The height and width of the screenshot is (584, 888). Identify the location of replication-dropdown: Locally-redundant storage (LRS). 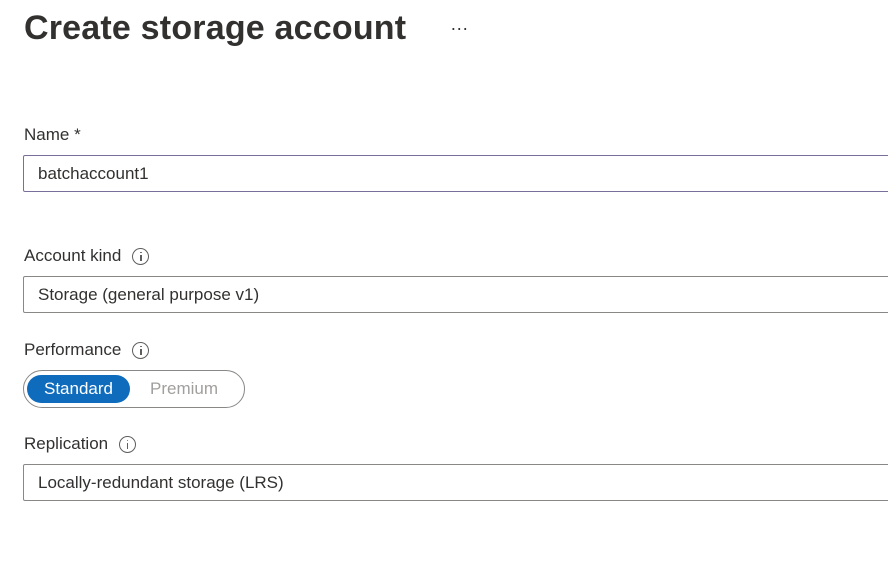
(455, 482).